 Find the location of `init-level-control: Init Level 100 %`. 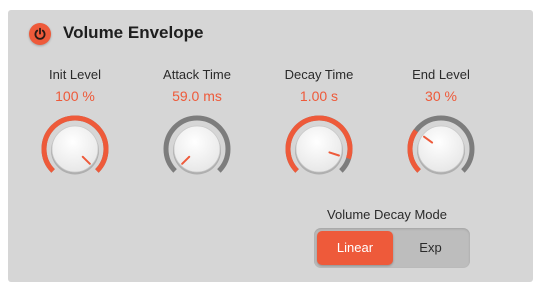

init-level-control: Init Level 100 % is located at coordinates (75, 126).